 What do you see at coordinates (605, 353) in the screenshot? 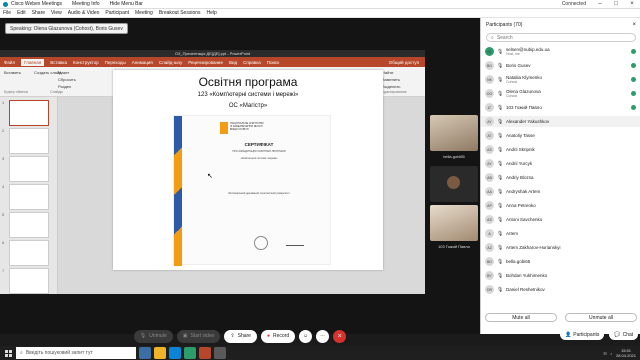
I see `network-icon: ☷` at bounding box center [605, 353].